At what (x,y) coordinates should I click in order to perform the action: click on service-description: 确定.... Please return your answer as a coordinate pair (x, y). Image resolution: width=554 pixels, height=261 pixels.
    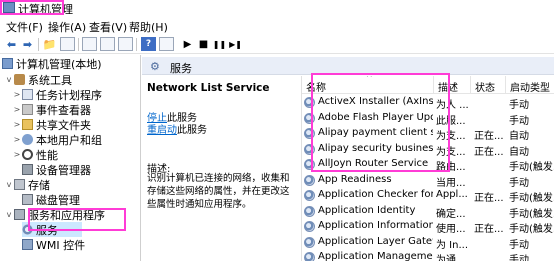
    Looking at the image, I should click on (451, 214).